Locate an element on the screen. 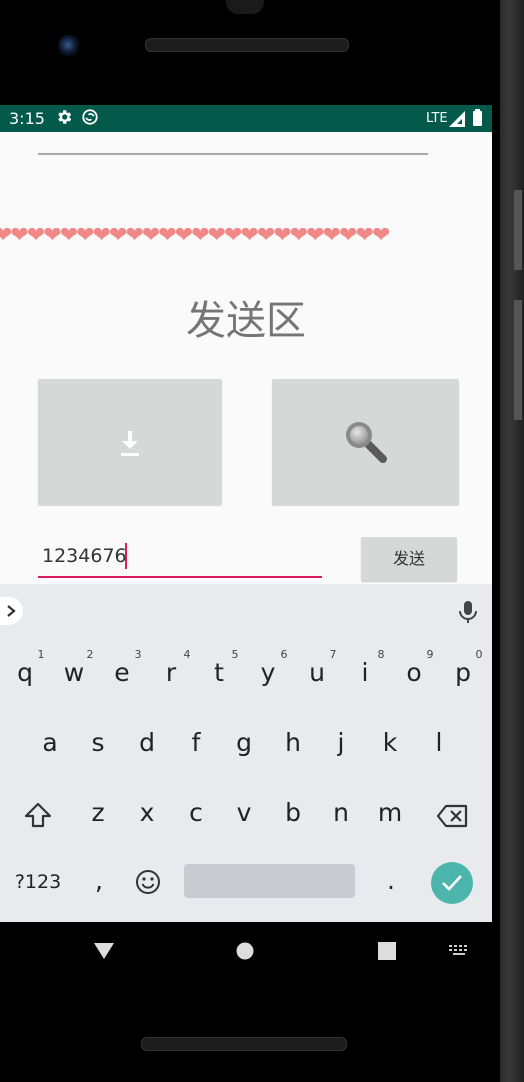  key-x: x is located at coordinates (147, 812).